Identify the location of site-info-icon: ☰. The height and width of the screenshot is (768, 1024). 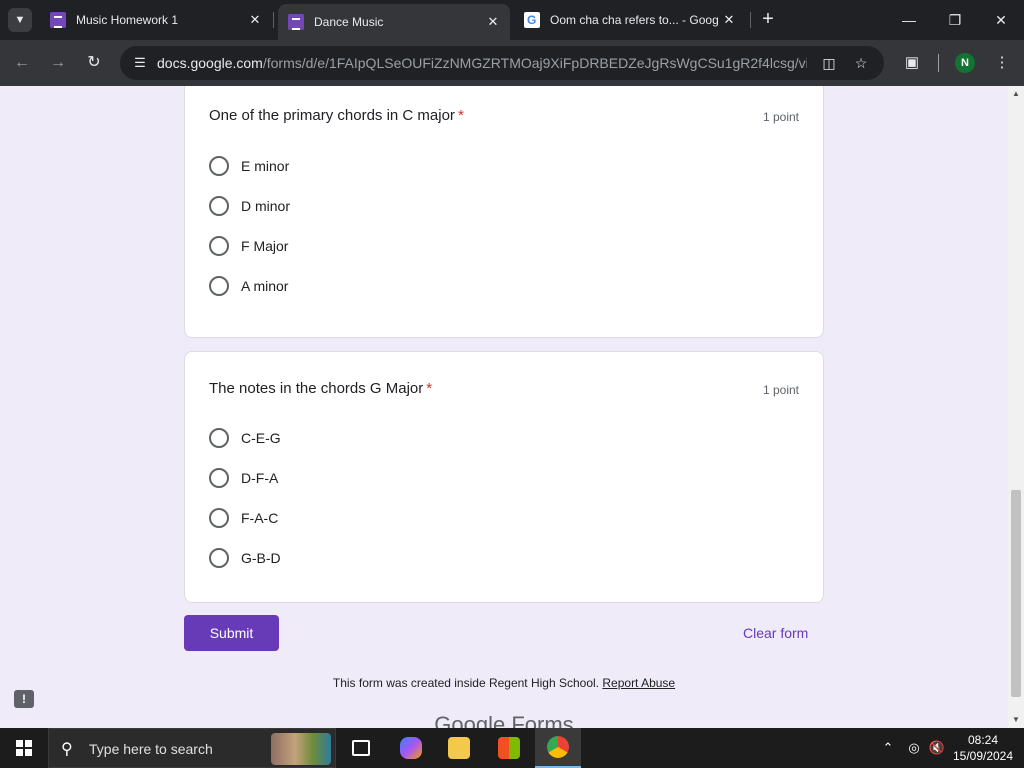
(140, 63).